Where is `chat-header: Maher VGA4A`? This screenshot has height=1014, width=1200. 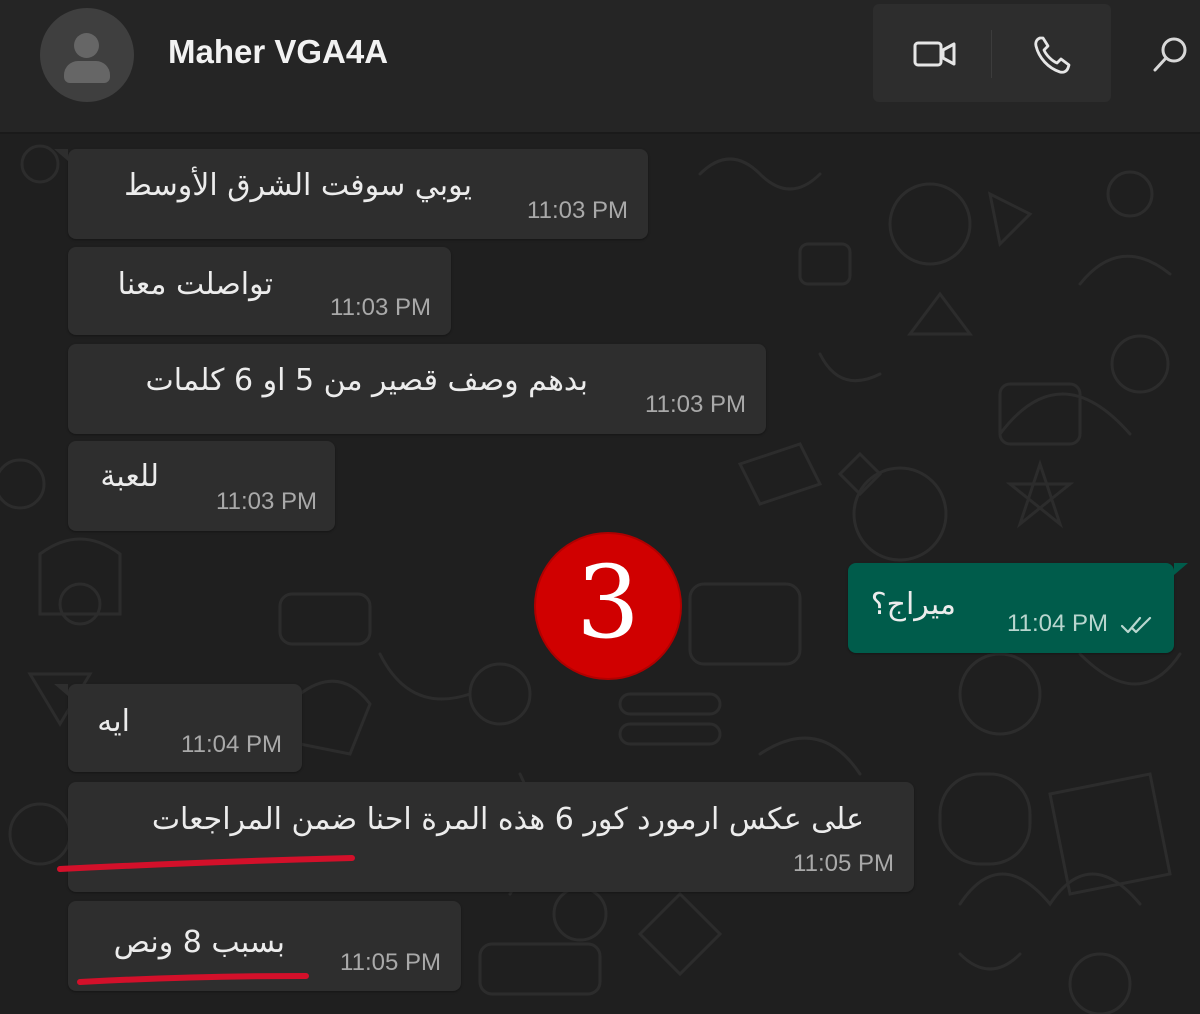
chat-header: Maher VGA4A is located at coordinates (600, 67).